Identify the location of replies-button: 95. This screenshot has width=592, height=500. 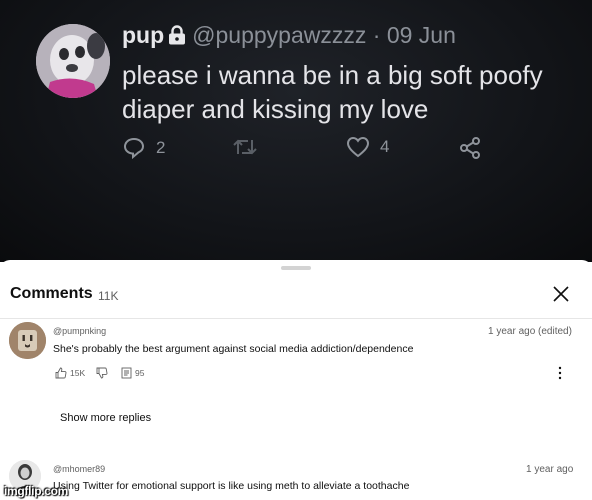
(132, 373).